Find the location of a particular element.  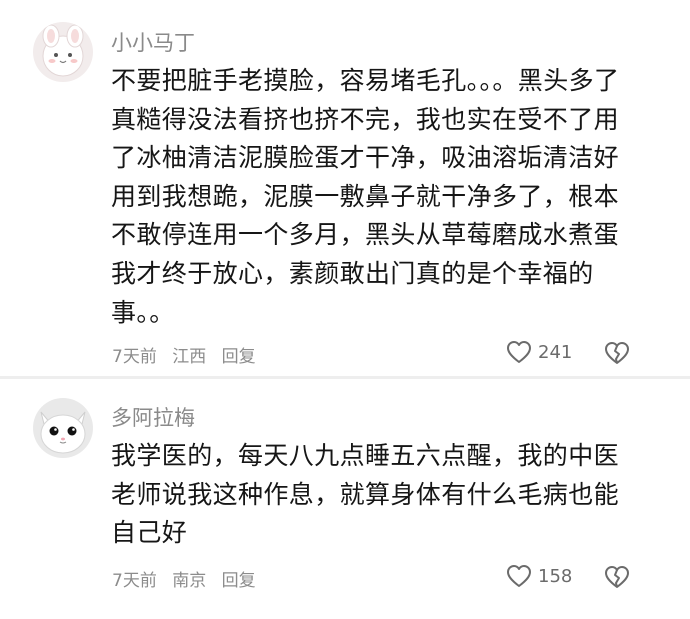

comment-divider is located at coordinates (345, 377).